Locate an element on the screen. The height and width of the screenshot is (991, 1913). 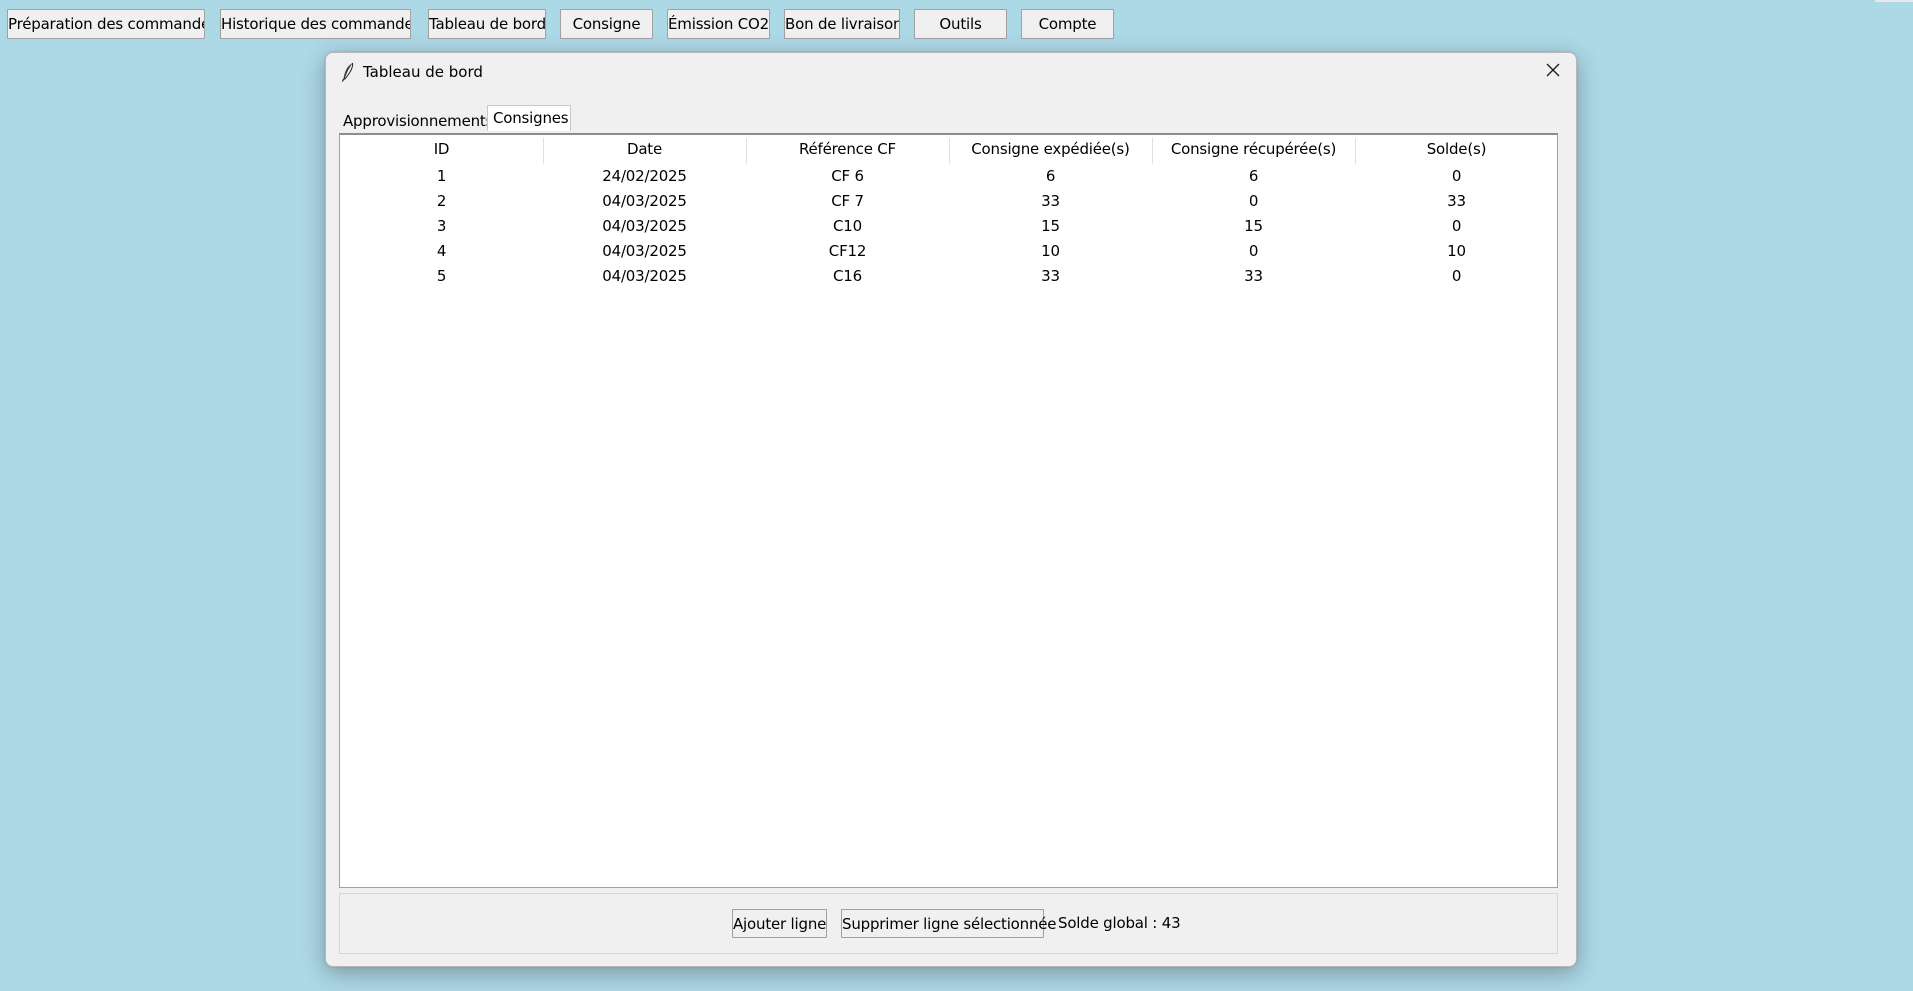
window-title: Tableau de bord is located at coordinates (423, 72).